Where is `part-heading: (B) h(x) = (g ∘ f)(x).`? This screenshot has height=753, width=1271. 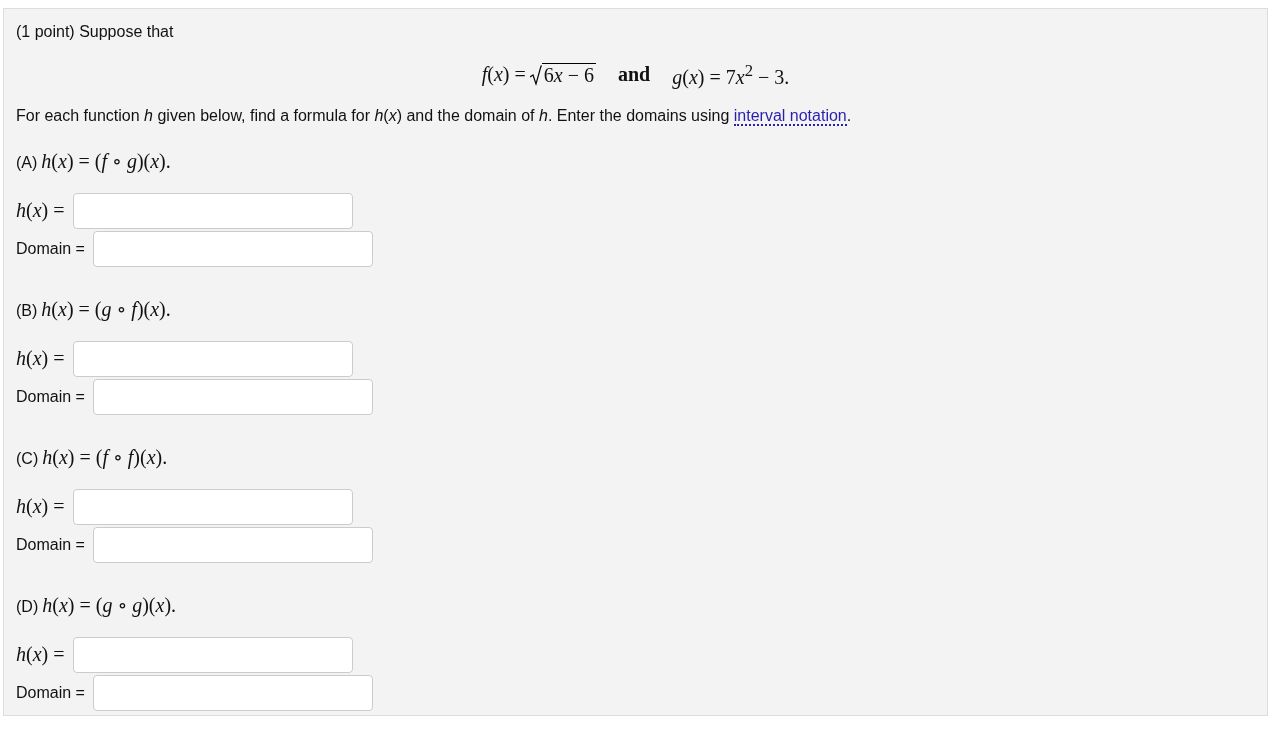 part-heading: (B) h(x) = (g ∘ f)(x). is located at coordinates (94, 308).